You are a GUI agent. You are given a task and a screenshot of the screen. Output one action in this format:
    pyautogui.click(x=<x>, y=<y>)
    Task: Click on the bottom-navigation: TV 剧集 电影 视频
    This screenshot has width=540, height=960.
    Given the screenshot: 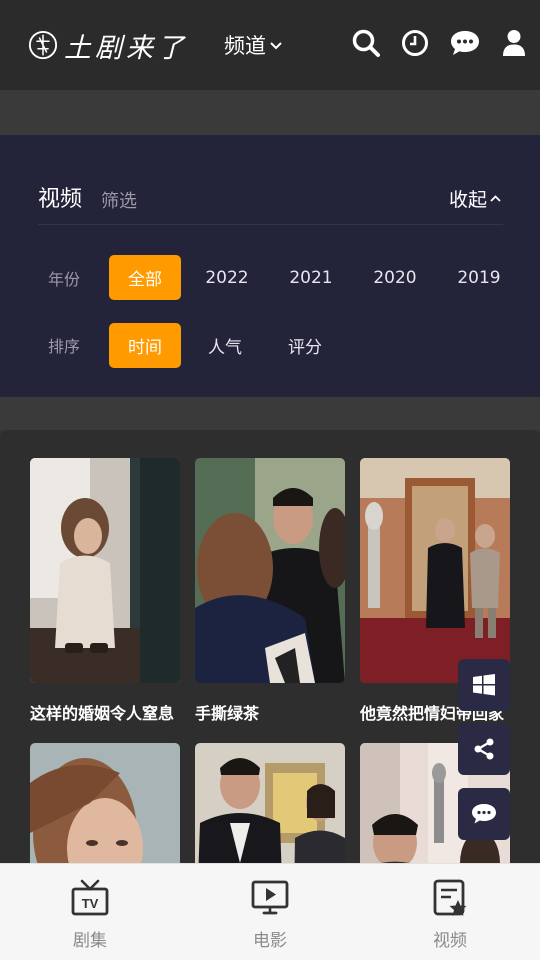 What is the action you would take?
    pyautogui.click(x=270, y=911)
    